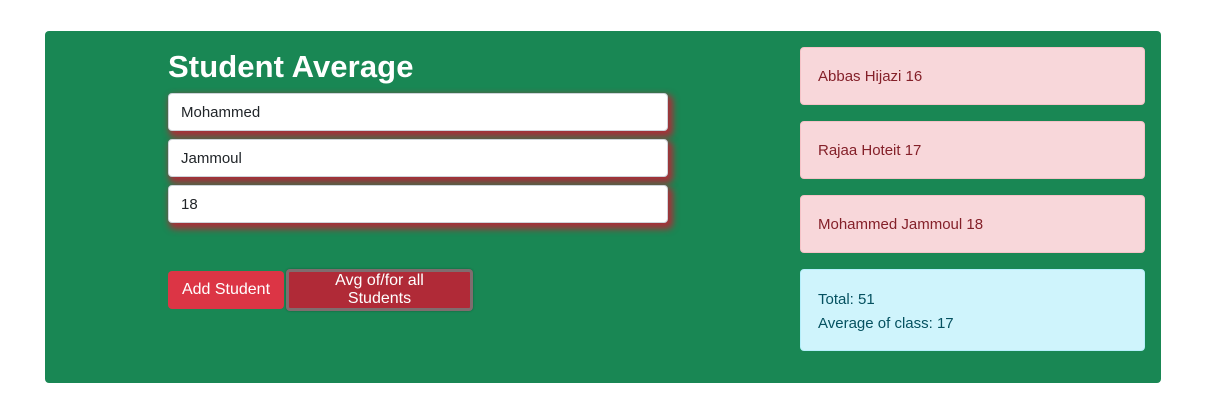 This screenshot has width=1210, height=417. I want to click on first-name-input, so click(418, 112).